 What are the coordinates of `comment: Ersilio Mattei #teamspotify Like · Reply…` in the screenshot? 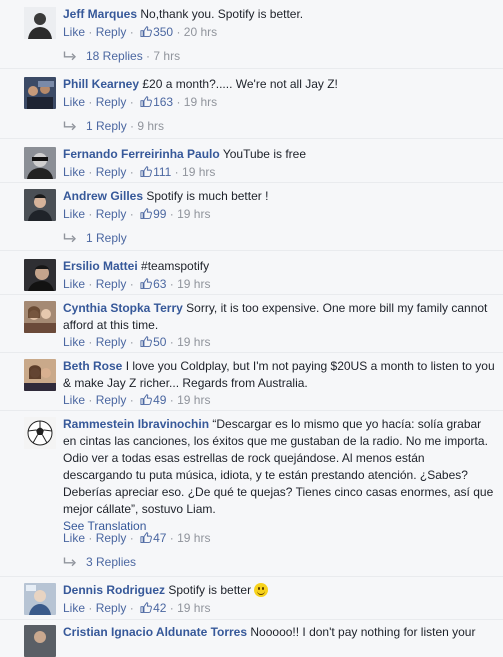 It's located at (251, 276).